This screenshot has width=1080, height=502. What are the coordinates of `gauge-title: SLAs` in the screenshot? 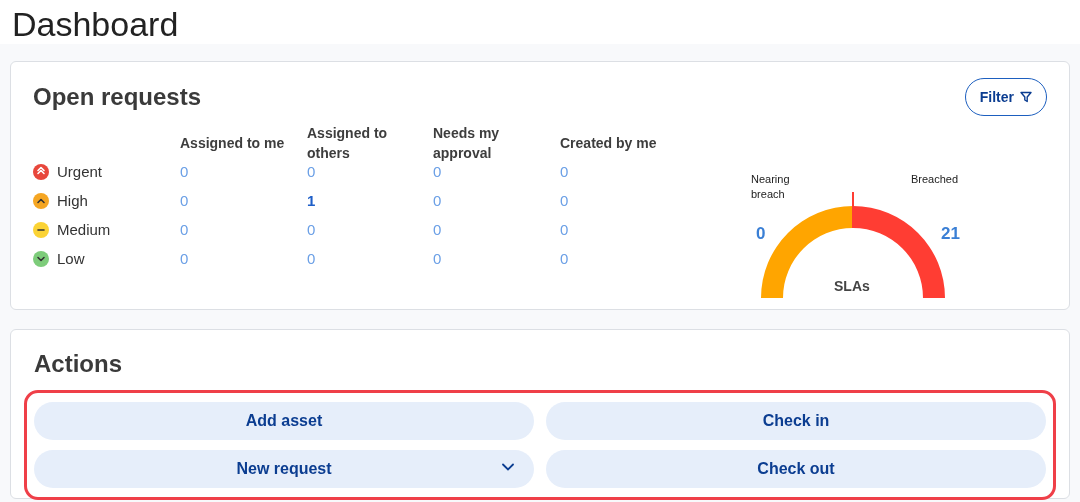 It's located at (852, 286).